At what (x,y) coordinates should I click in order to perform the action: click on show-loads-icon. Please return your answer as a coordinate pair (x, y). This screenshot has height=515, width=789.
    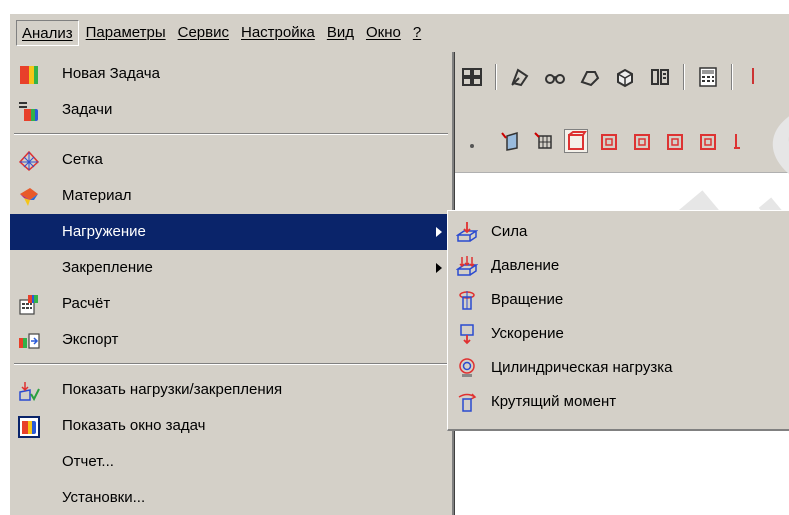
    Looking at the image, I should click on (29, 391).